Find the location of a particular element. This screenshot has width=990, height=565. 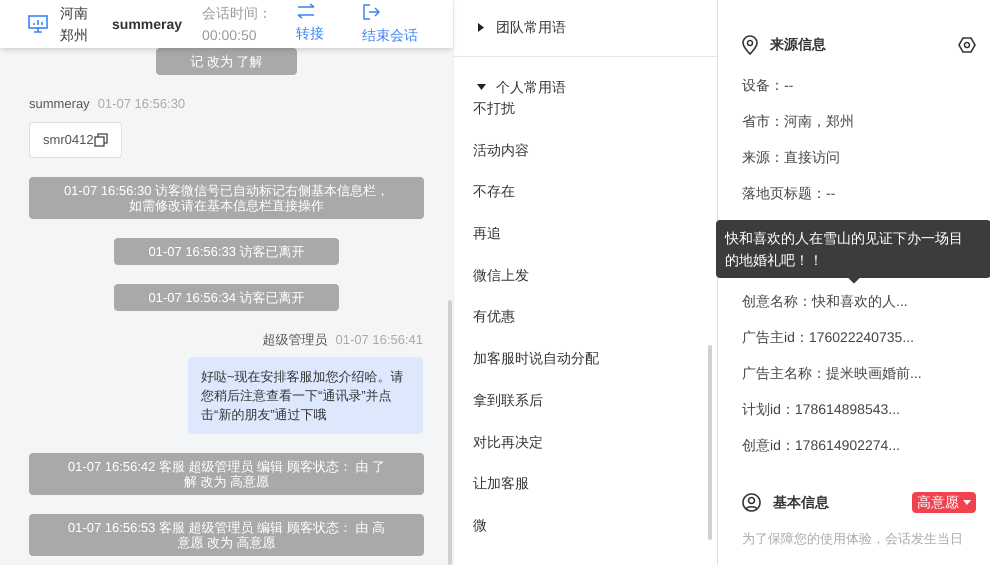

phrase-group-toggle: 个人常用语 is located at coordinates (510, 87).